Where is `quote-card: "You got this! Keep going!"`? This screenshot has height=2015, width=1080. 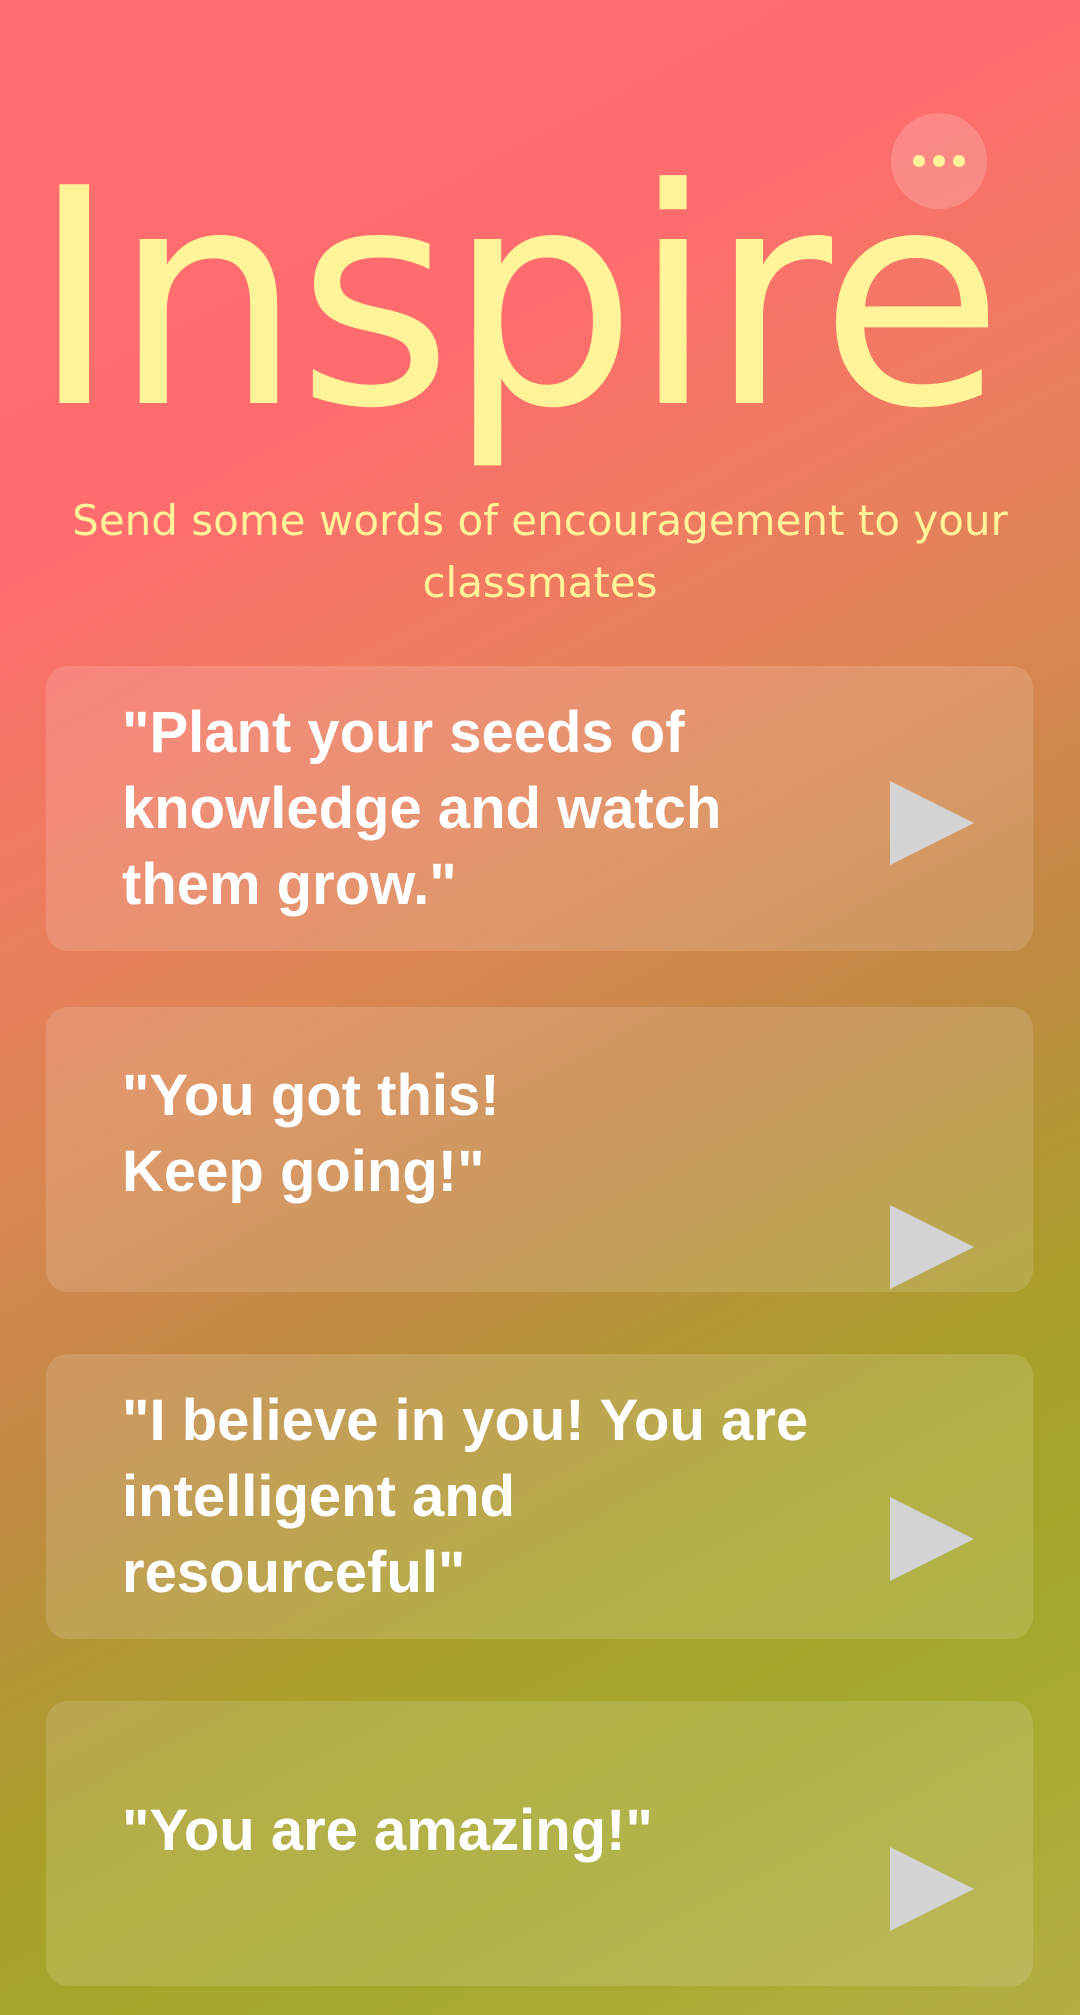
quote-card: "You got this! Keep going!" is located at coordinates (539, 1149).